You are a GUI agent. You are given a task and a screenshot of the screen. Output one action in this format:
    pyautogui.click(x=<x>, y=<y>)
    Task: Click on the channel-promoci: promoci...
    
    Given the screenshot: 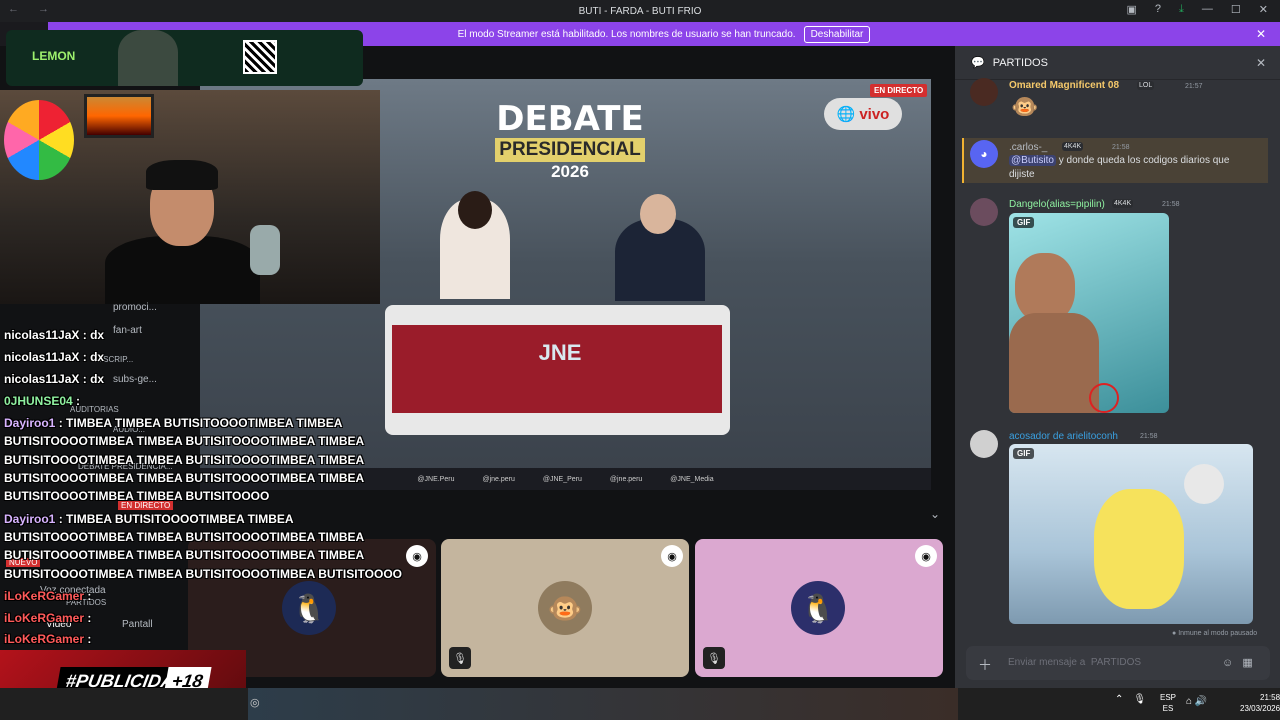 What is the action you would take?
    pyautogui.click(x=135, y=307)
    